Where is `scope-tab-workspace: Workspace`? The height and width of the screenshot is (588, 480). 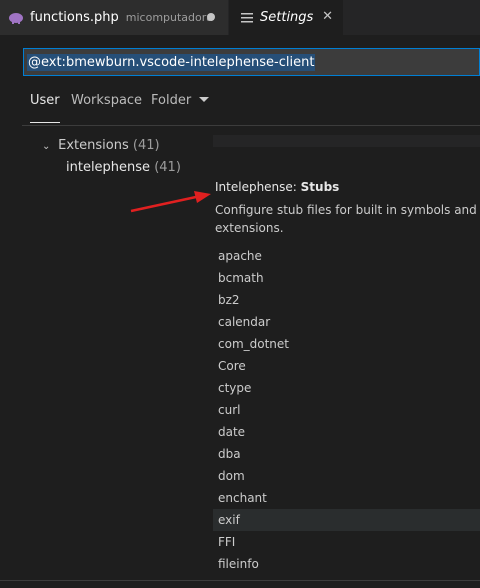
scope-tab-workspace: Workspace is located at coordinates (106, 105).